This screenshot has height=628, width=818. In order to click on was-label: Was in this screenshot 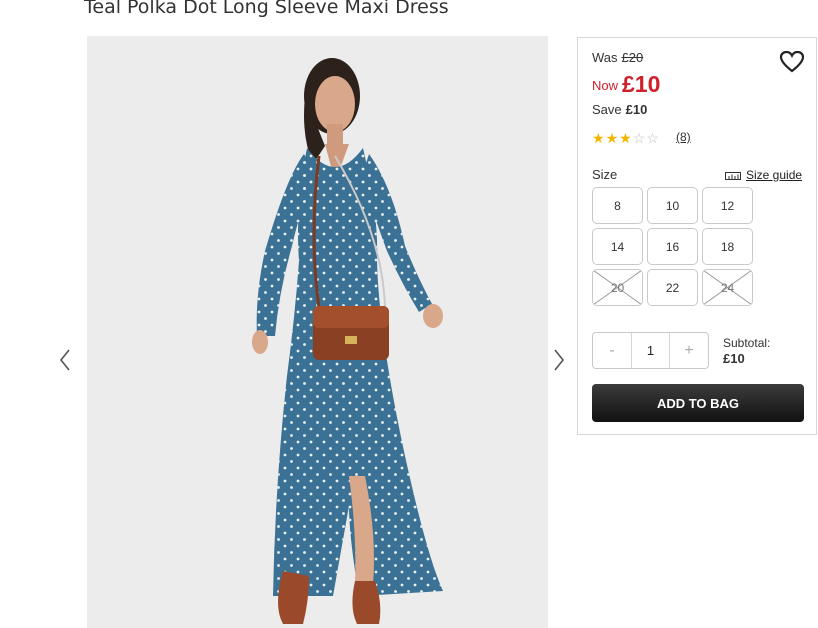, I will do `click(605, 57)`.